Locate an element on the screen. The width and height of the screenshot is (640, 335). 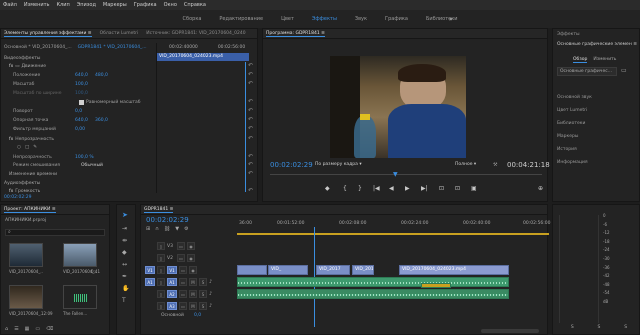
ripple-edit-tool-icon: ⇹ is located at coordinates (124, 240).